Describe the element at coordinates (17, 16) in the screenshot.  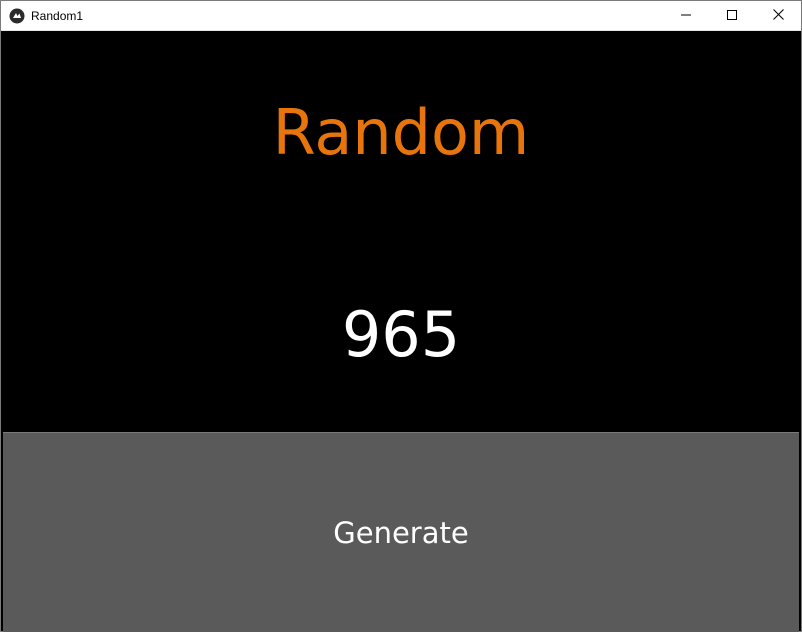
I see `kivy-app-icon` at that location.